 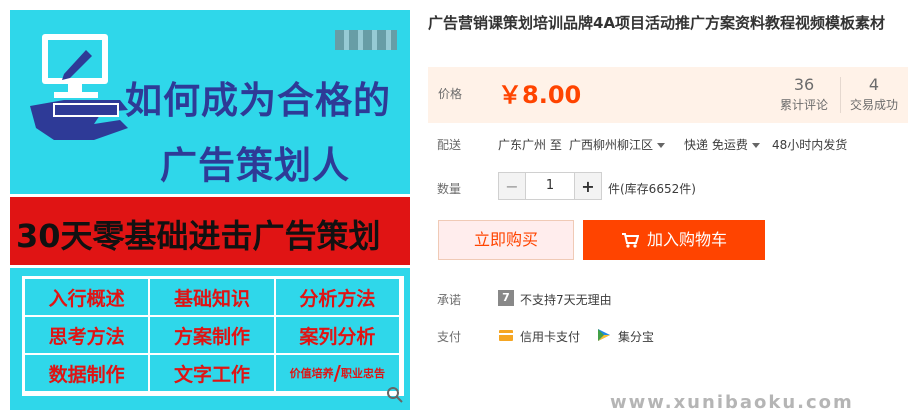 I want to click on product-title: 广告营销课策划培训品牌4A项目活动推广方案资料教程视频模板素材, so click(x=657, y=23).